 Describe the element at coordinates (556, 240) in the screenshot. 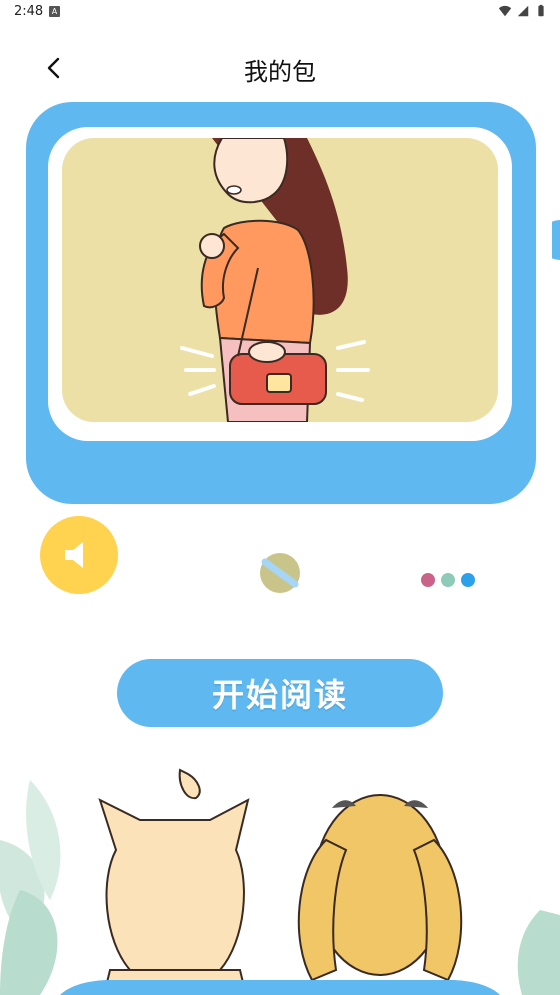

I see `next-card-edge` at that location.